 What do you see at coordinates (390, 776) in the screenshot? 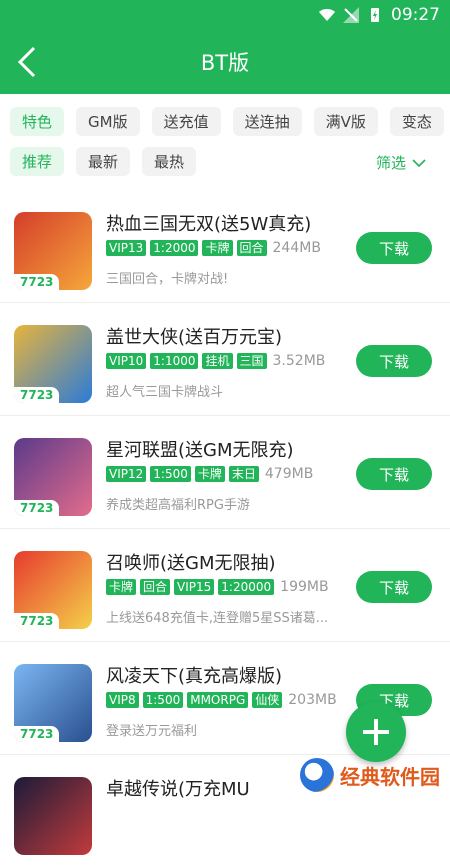
I see `watermark-text: 经典软件园` at bounding box center [390, 776].